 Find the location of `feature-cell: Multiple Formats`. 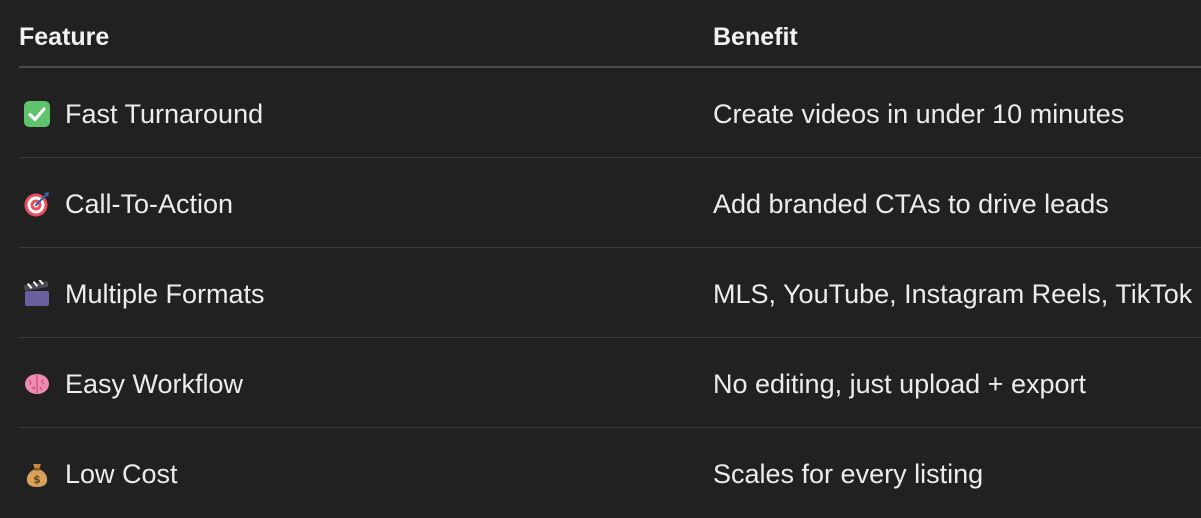

feature-cell: Multiple Formats is located at coordinates (144, 294).